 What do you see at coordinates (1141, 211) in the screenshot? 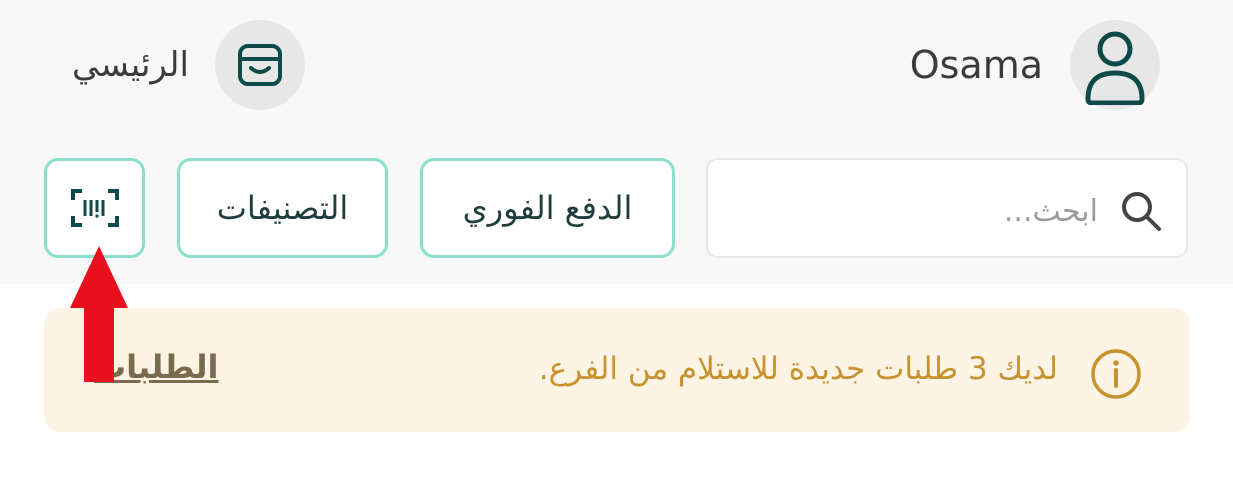
I see `search-icon` at bounding box center [1141, 211].